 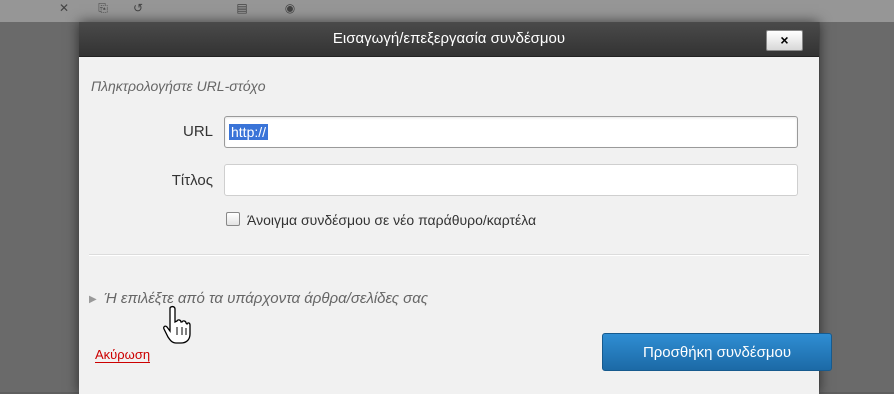 I want to click on dialog-titlebar: Εισαγωγή/επεξεργασία συνδέσμου ×, so click(x=449, y=39).